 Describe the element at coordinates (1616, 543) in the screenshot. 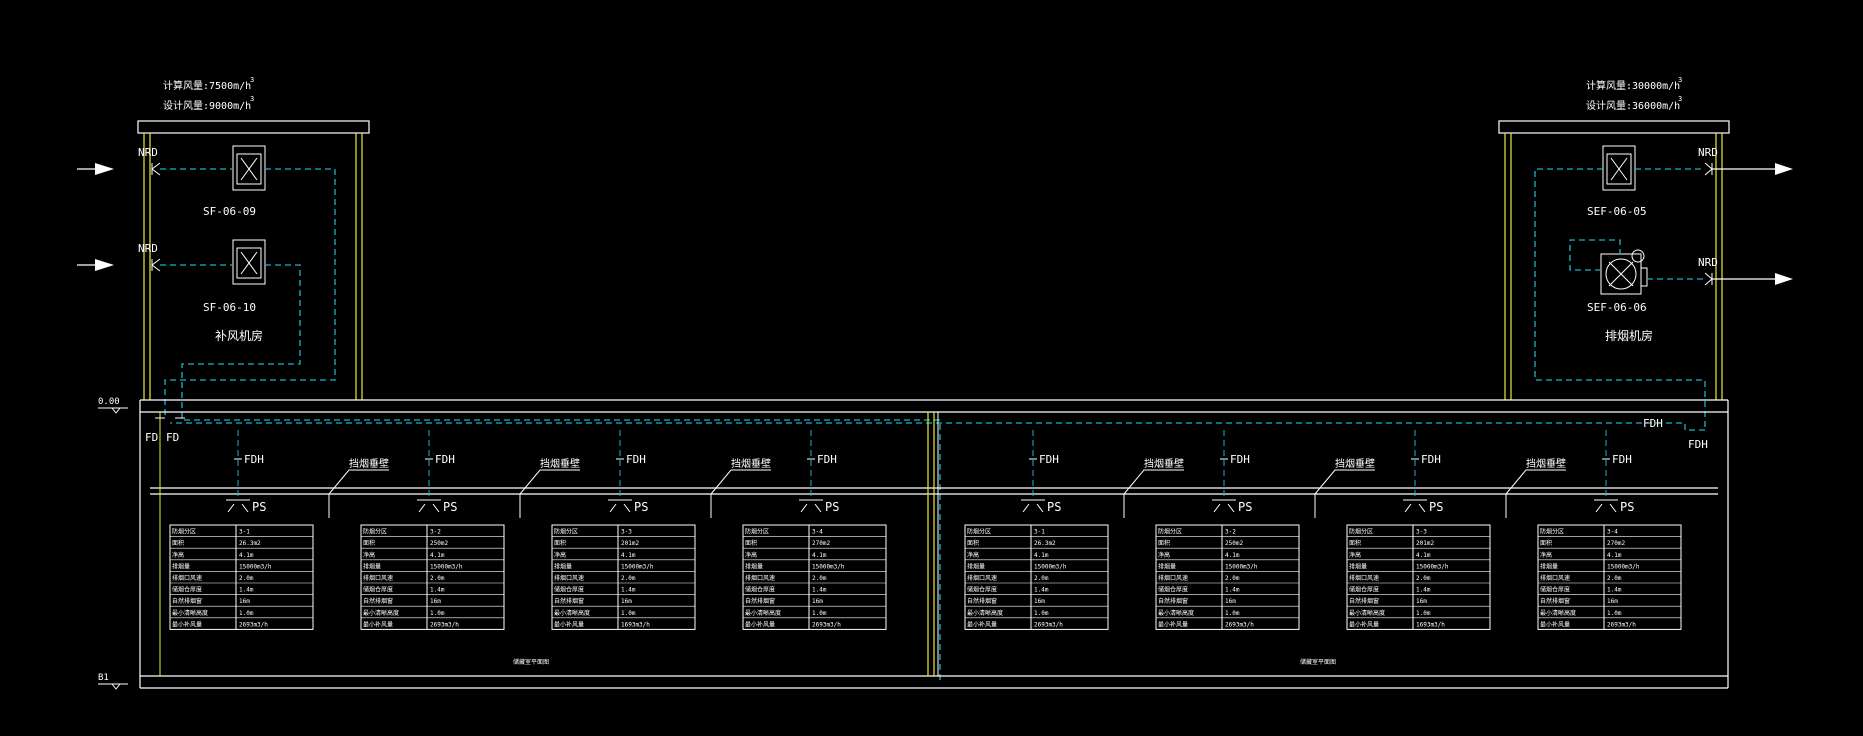

I see `zone-table-value: 270m2` at that location.